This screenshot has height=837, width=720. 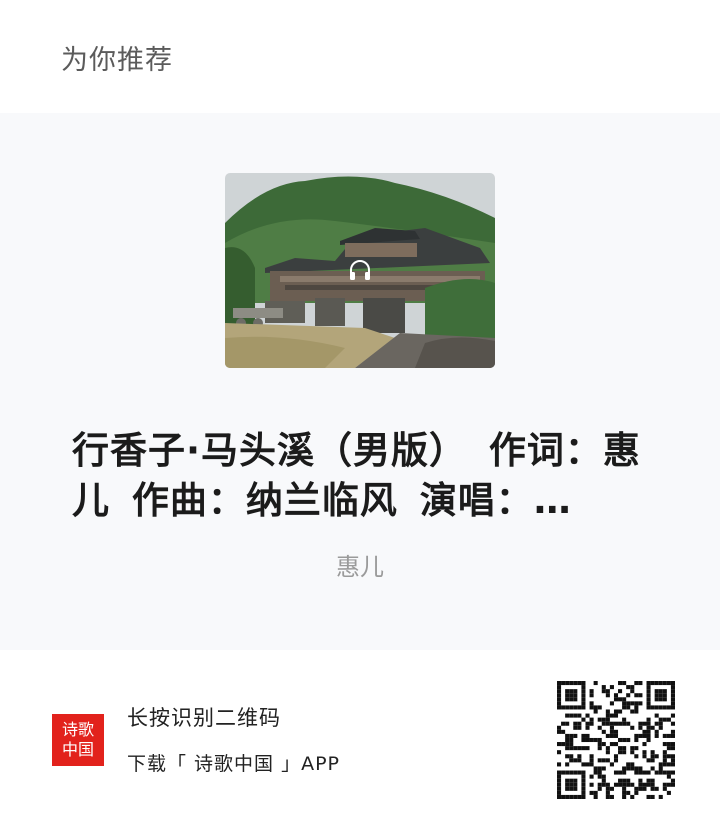 I want to click on logo-text-top: 诗歌, so click(x=77, y=729).